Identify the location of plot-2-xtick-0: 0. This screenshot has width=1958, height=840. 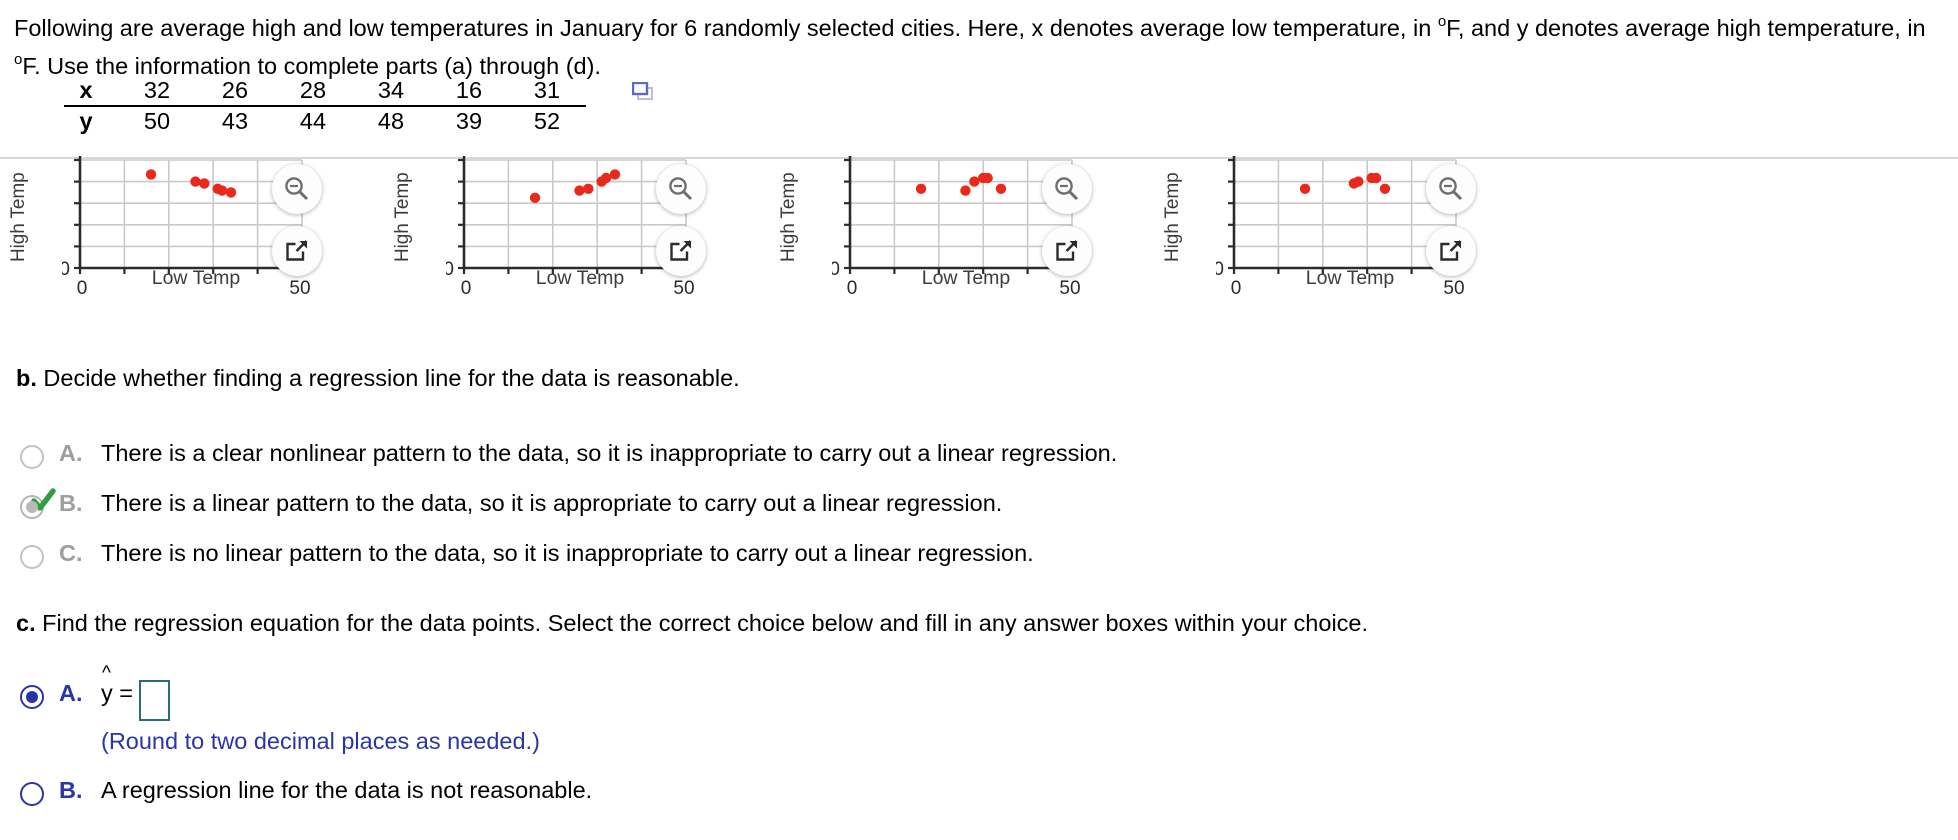
(466, 288).